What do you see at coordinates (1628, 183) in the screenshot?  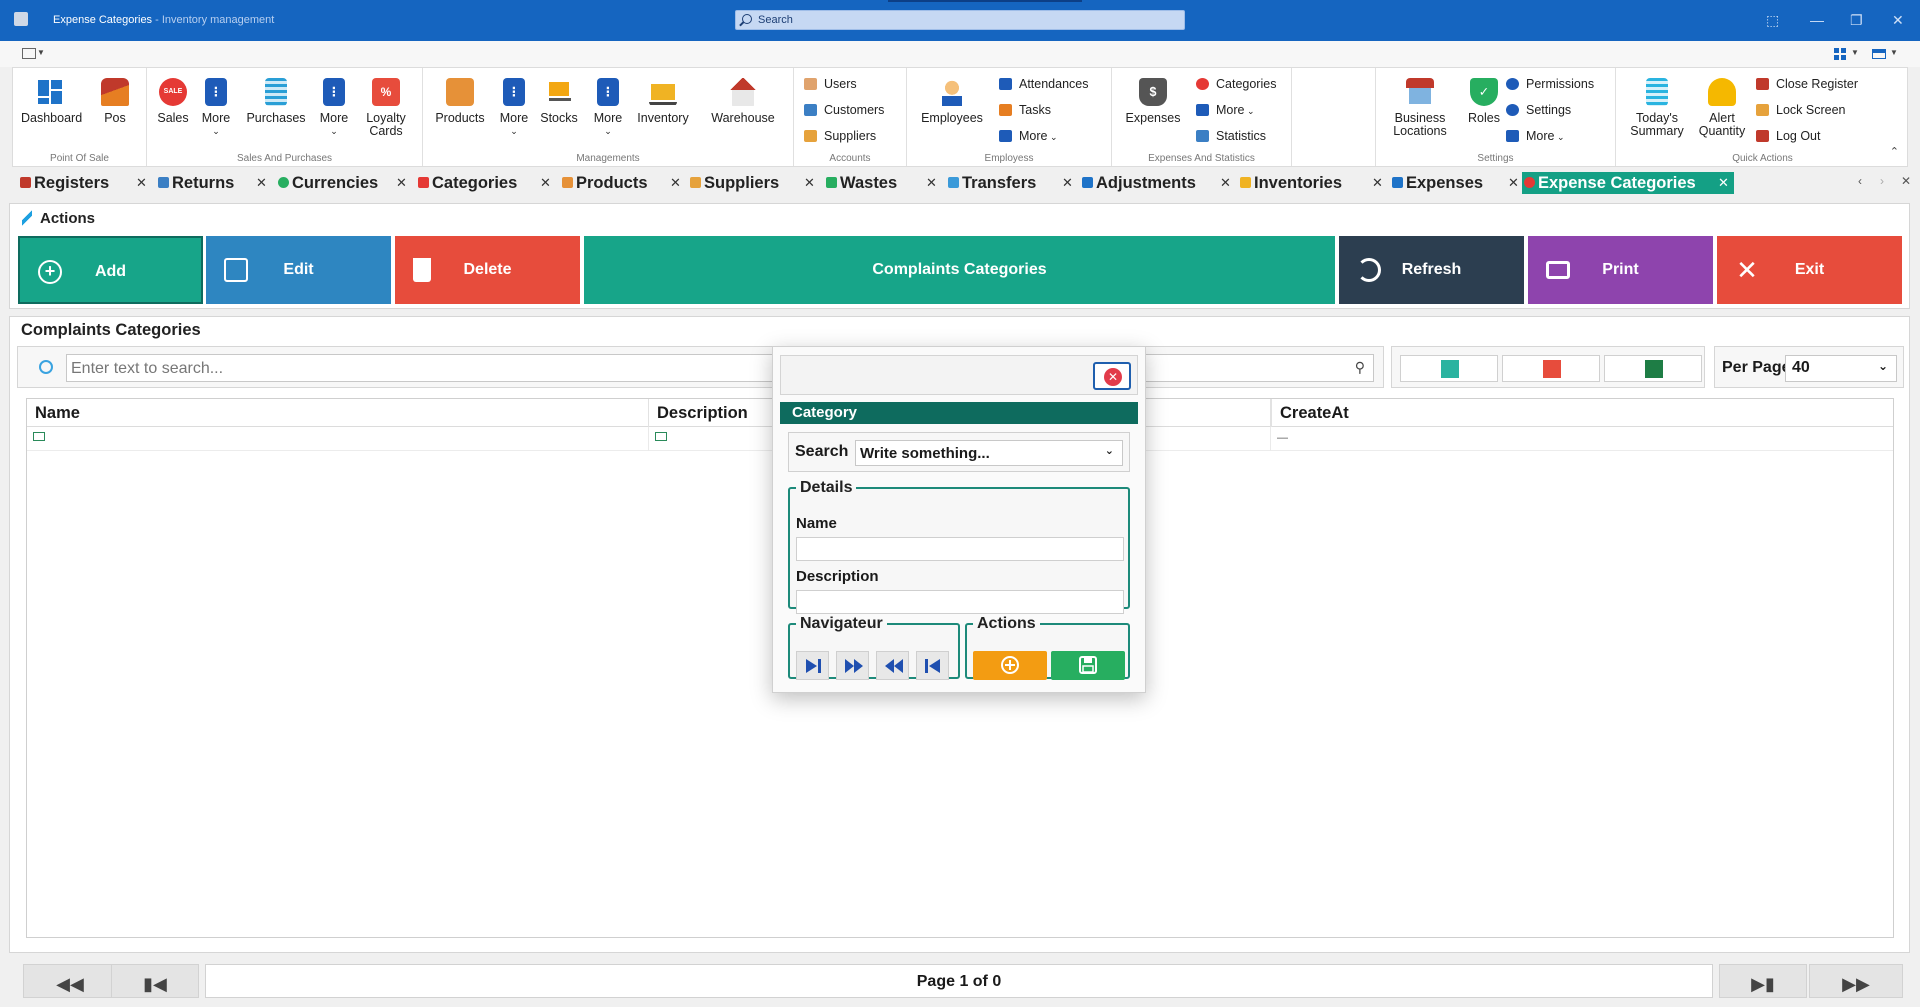 I see `tab-expense-categories: Expense Categories ✕` at bounding box center [1628, 183].